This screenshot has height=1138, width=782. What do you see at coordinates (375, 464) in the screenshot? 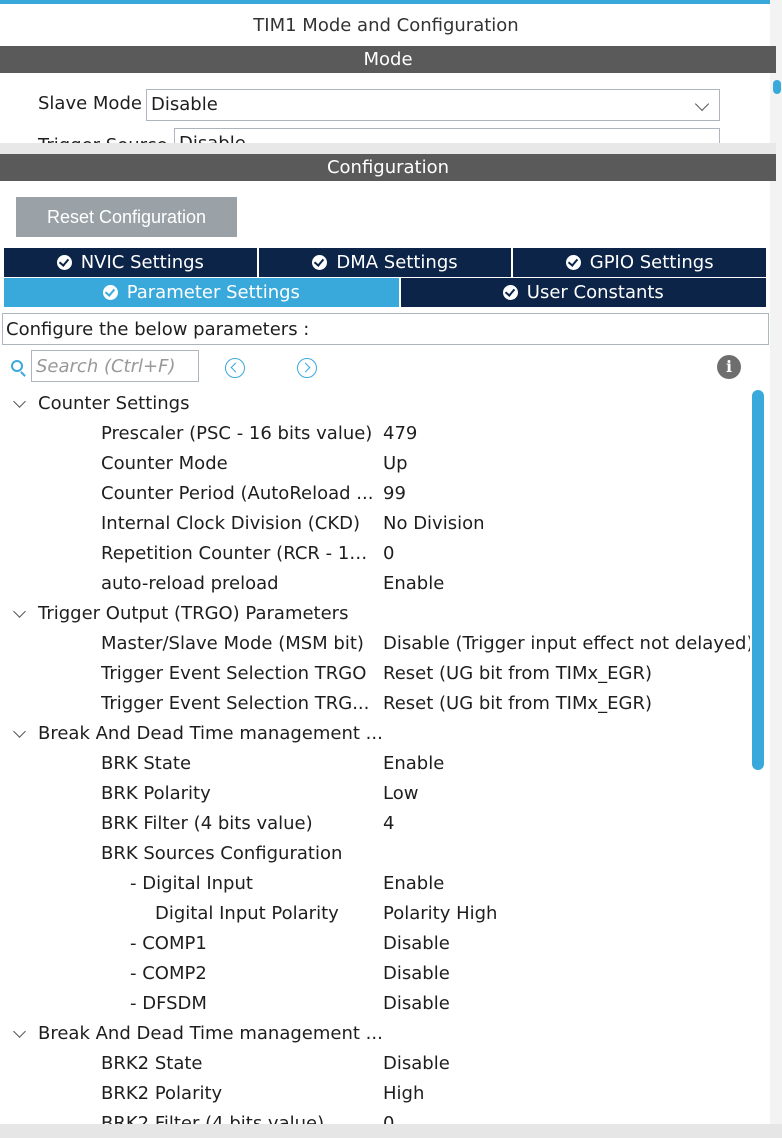
I see `param-row: Counter Mode Up` at bounding box center [375, 464].